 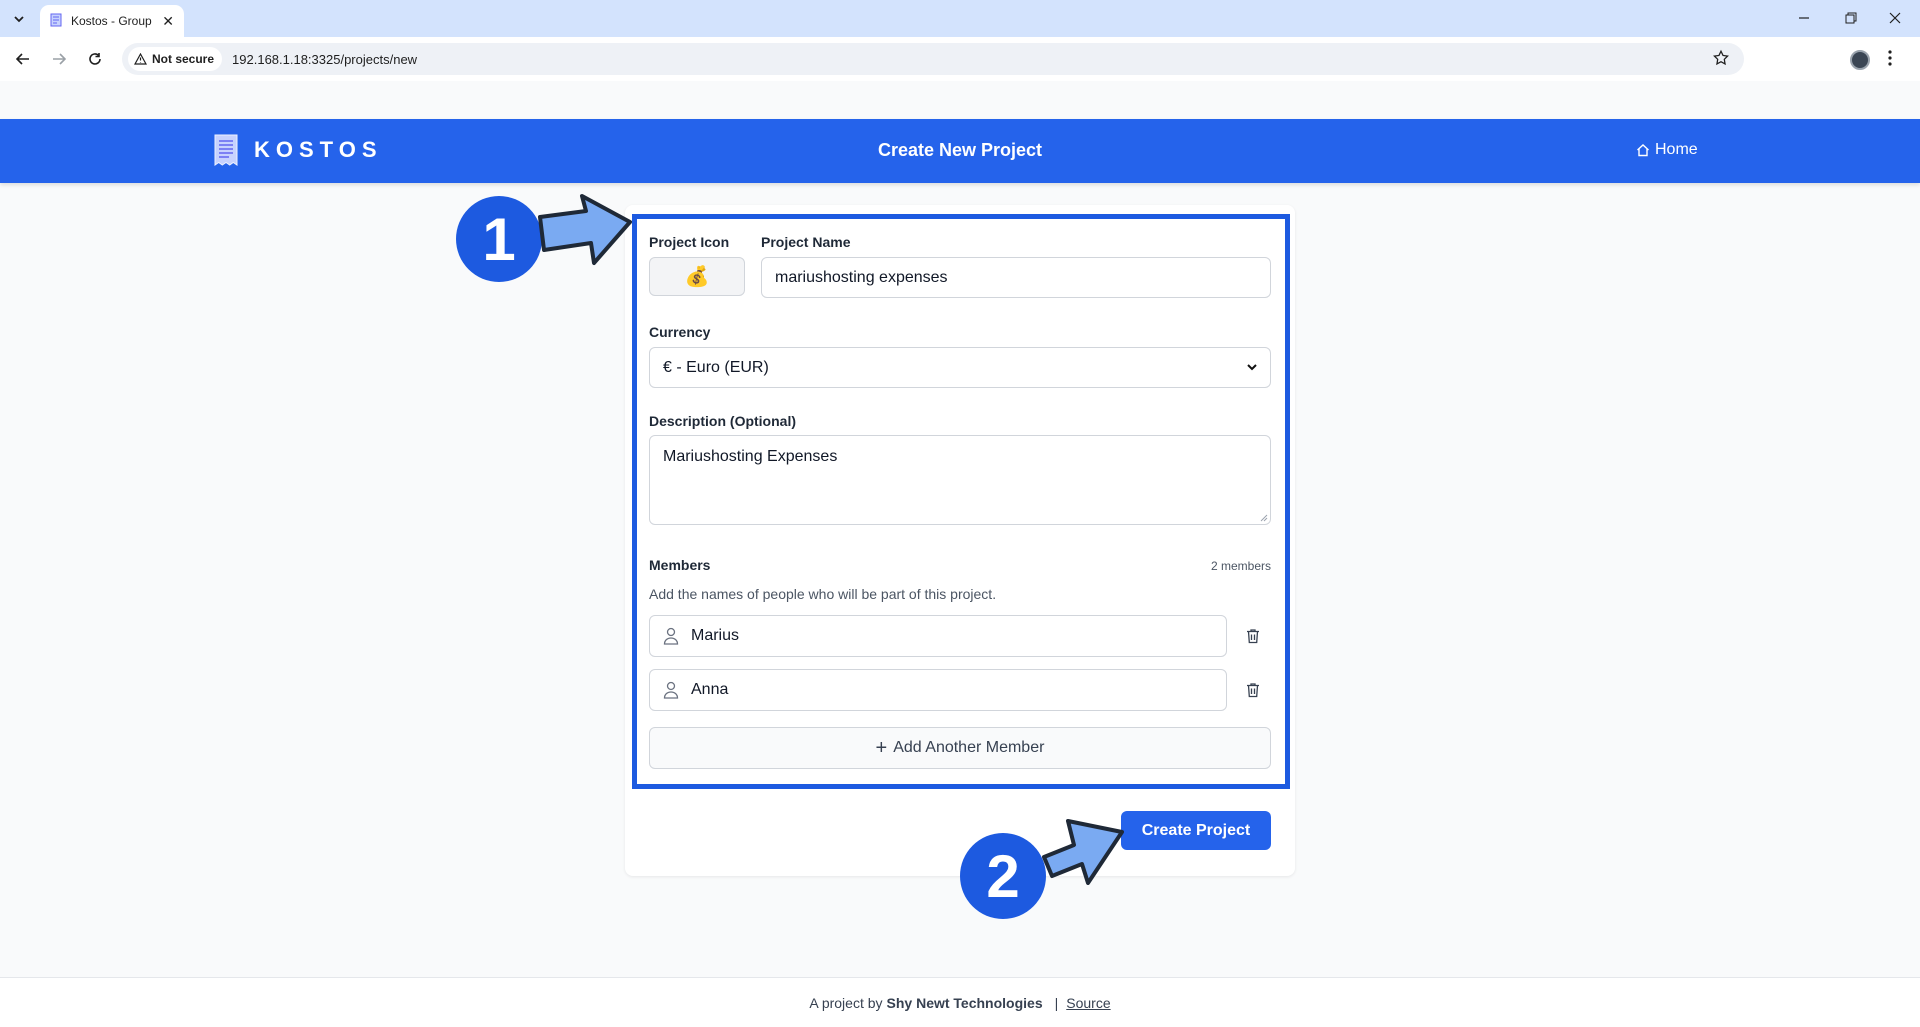 What do you see at coordinates (1263, 517) in the screenshot?
I see `resize-handle-icon` at bounding box center [1263, 517].